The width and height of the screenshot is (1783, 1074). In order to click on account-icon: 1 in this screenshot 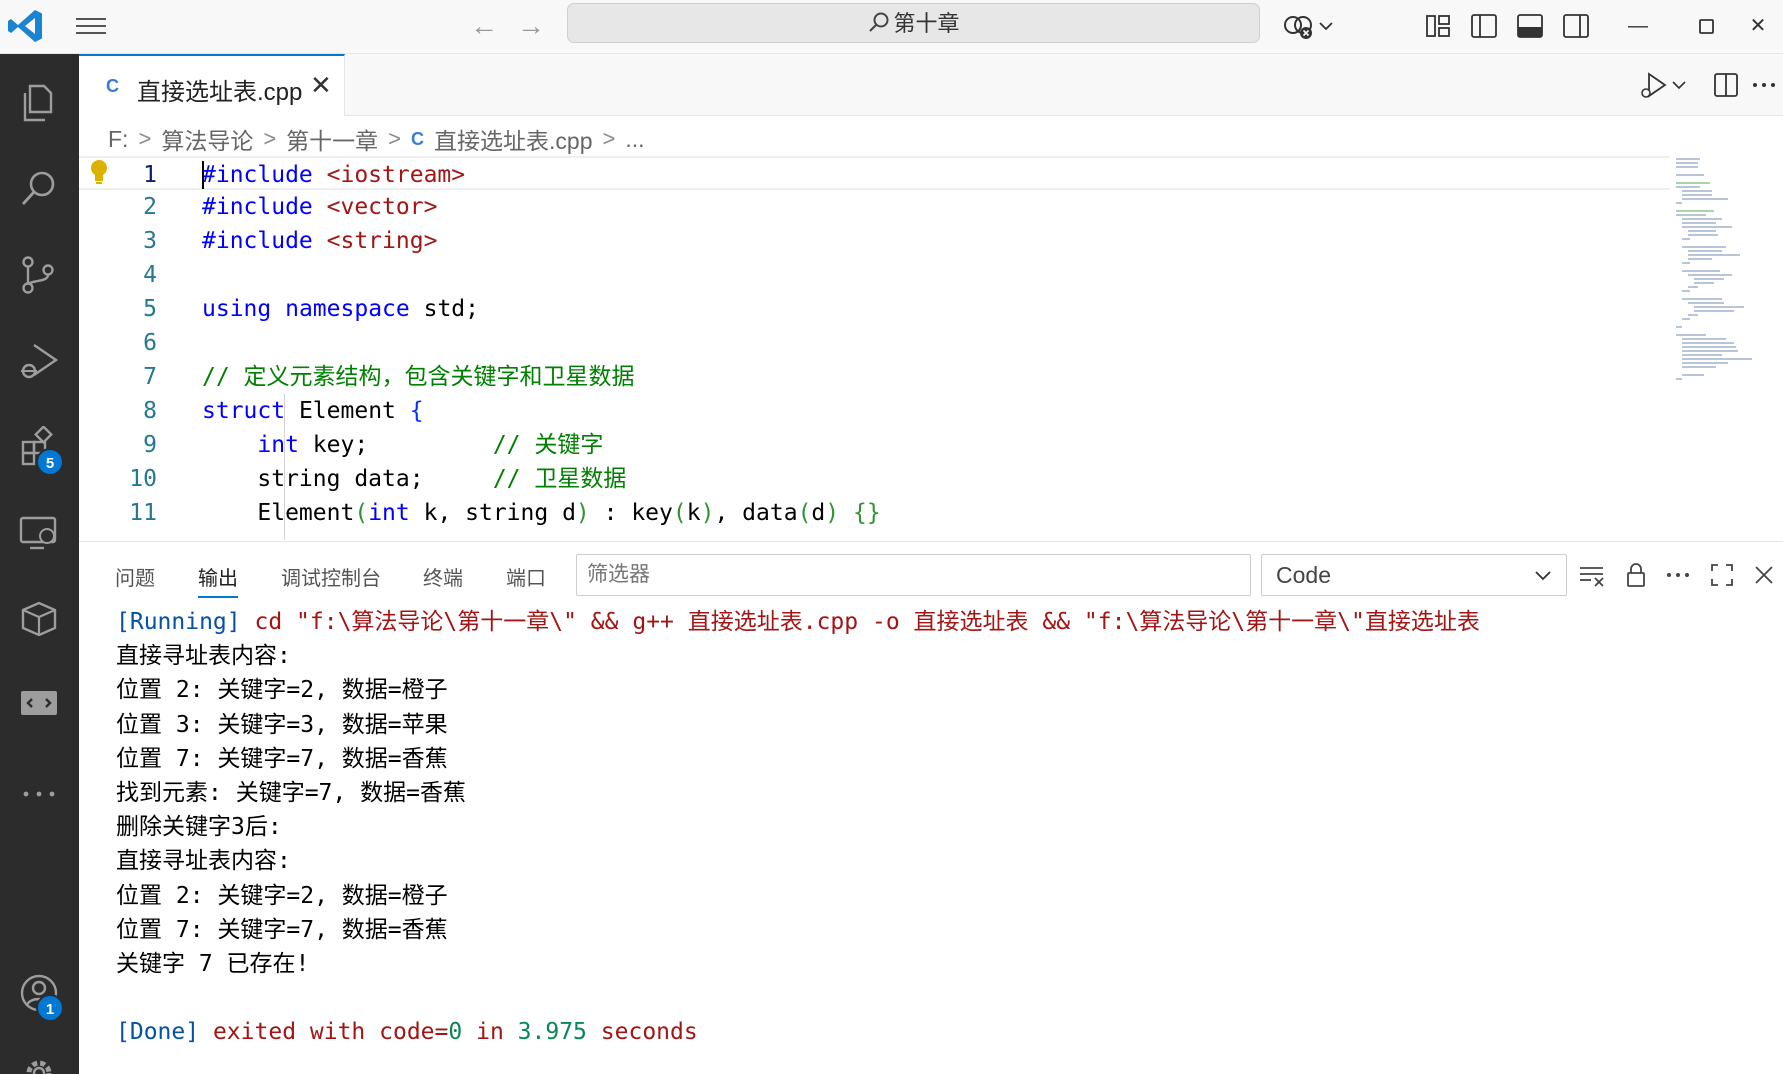, I will do `click(39, 993)`.